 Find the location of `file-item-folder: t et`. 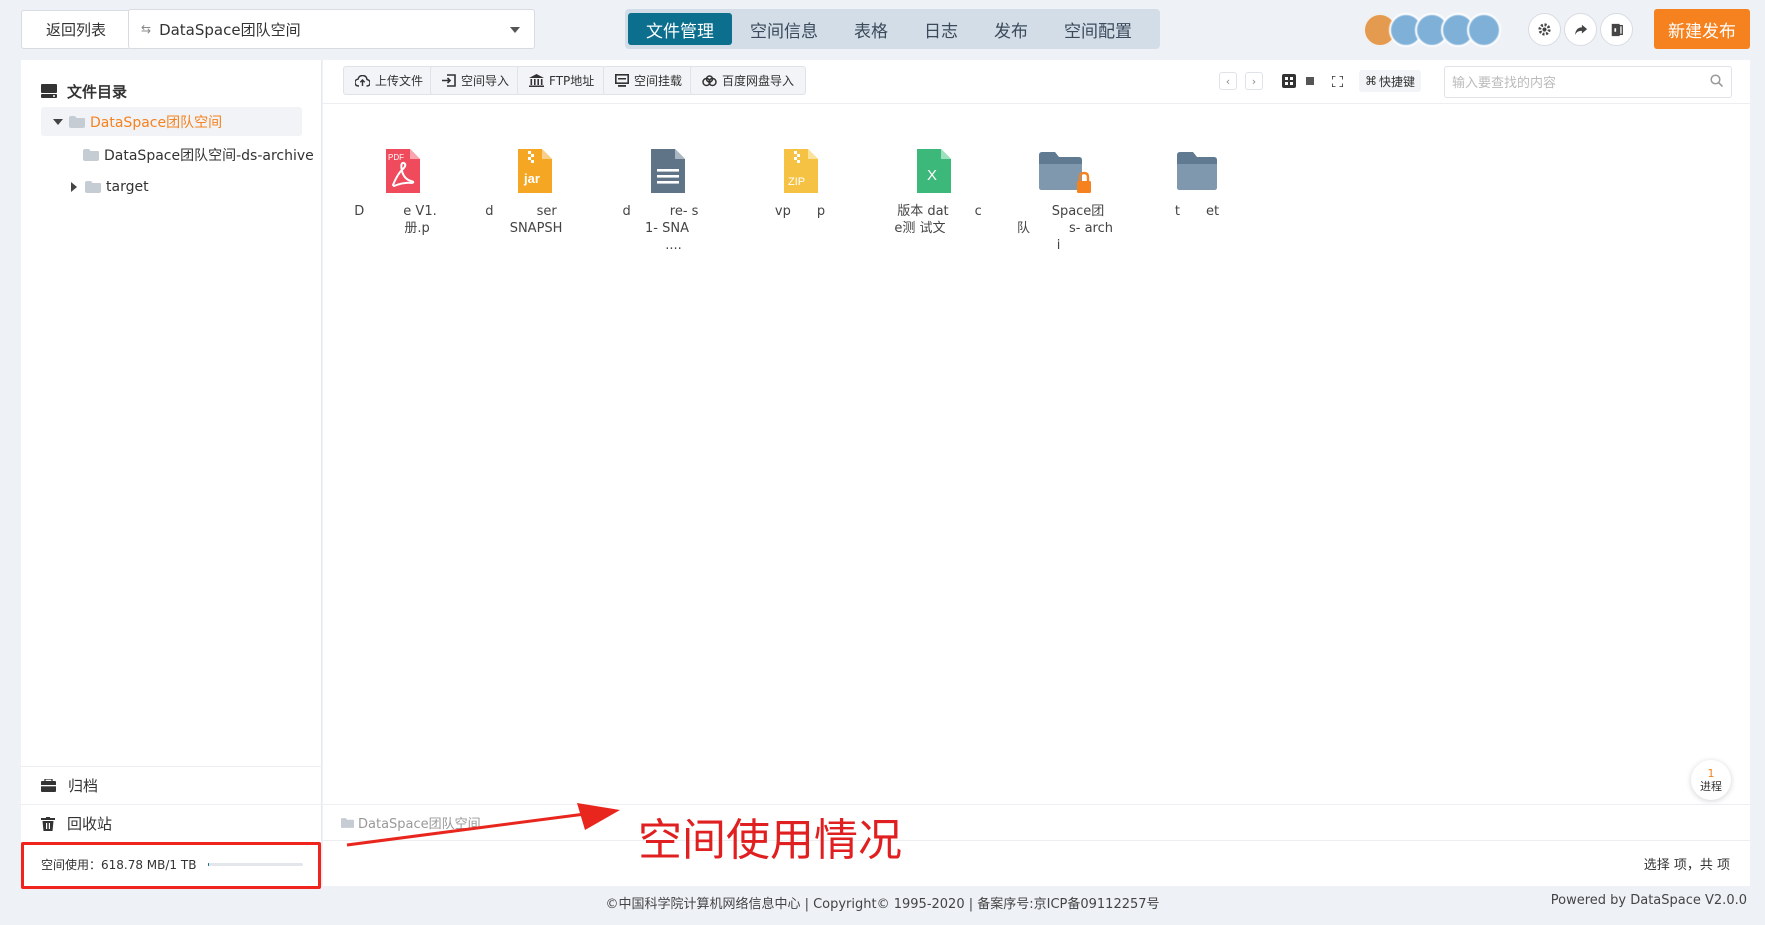

file-item-folder: t et is located at coordinates (1197, 200).